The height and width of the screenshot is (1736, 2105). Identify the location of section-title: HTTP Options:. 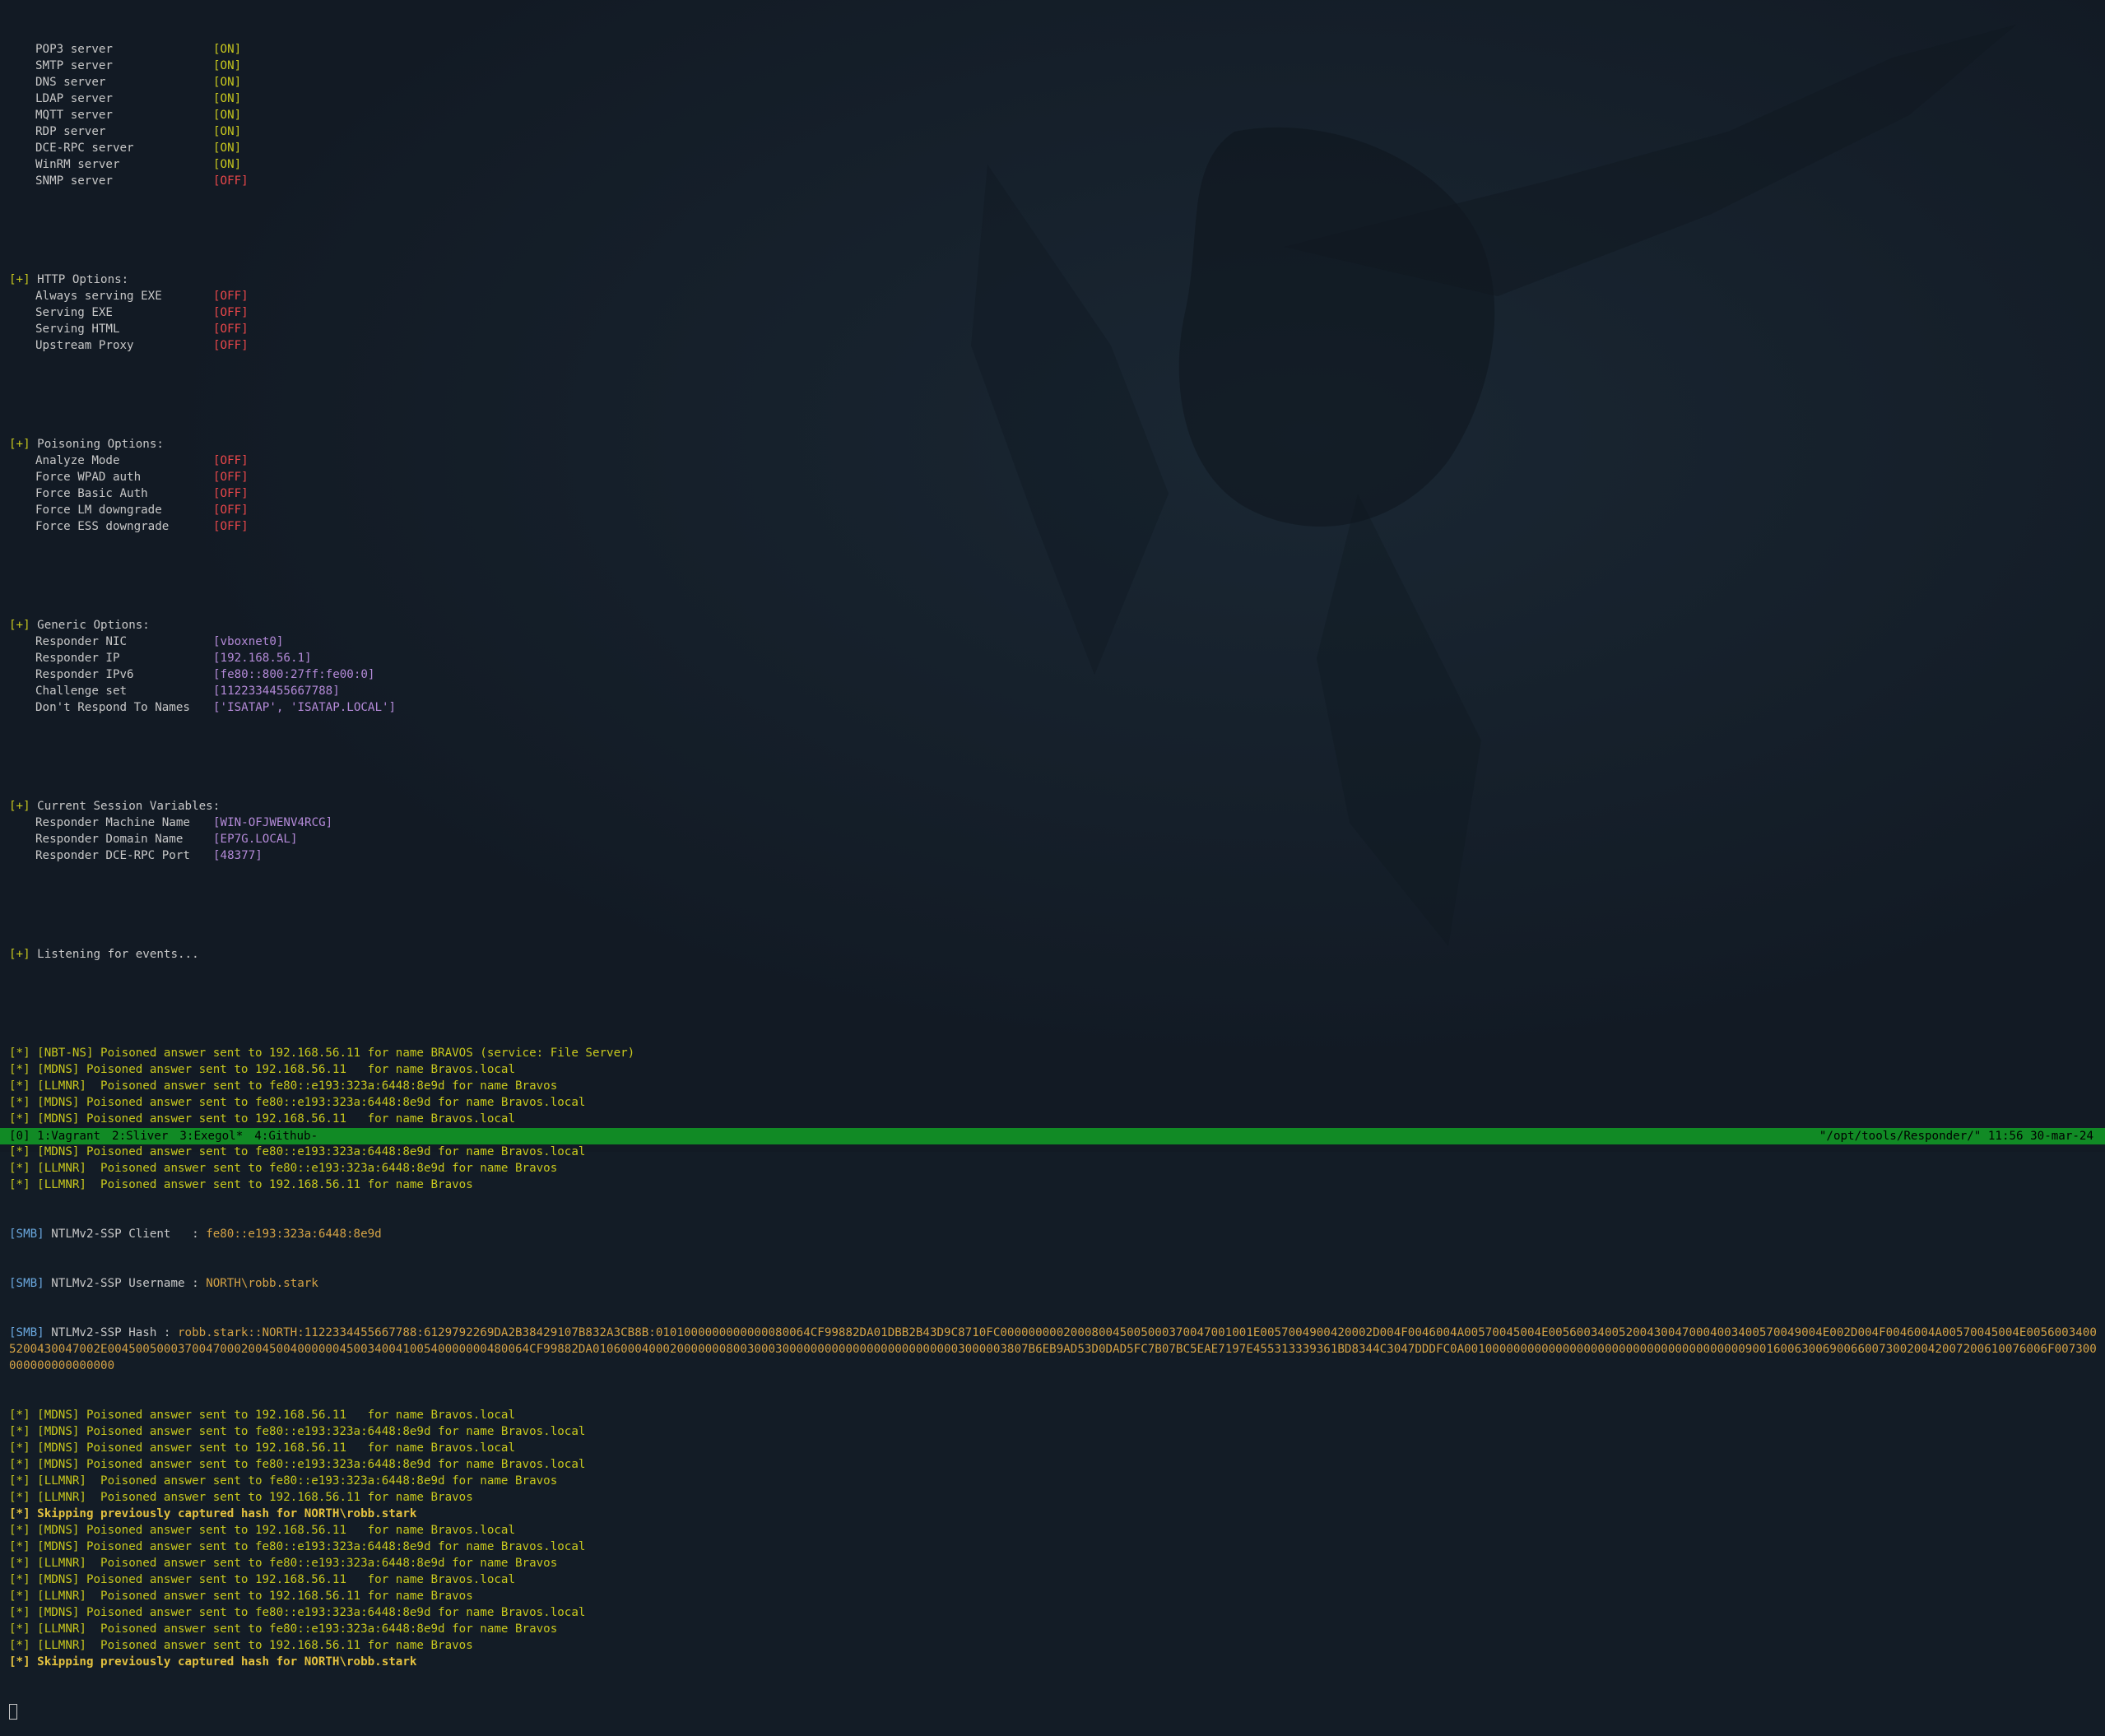
(83, 279).